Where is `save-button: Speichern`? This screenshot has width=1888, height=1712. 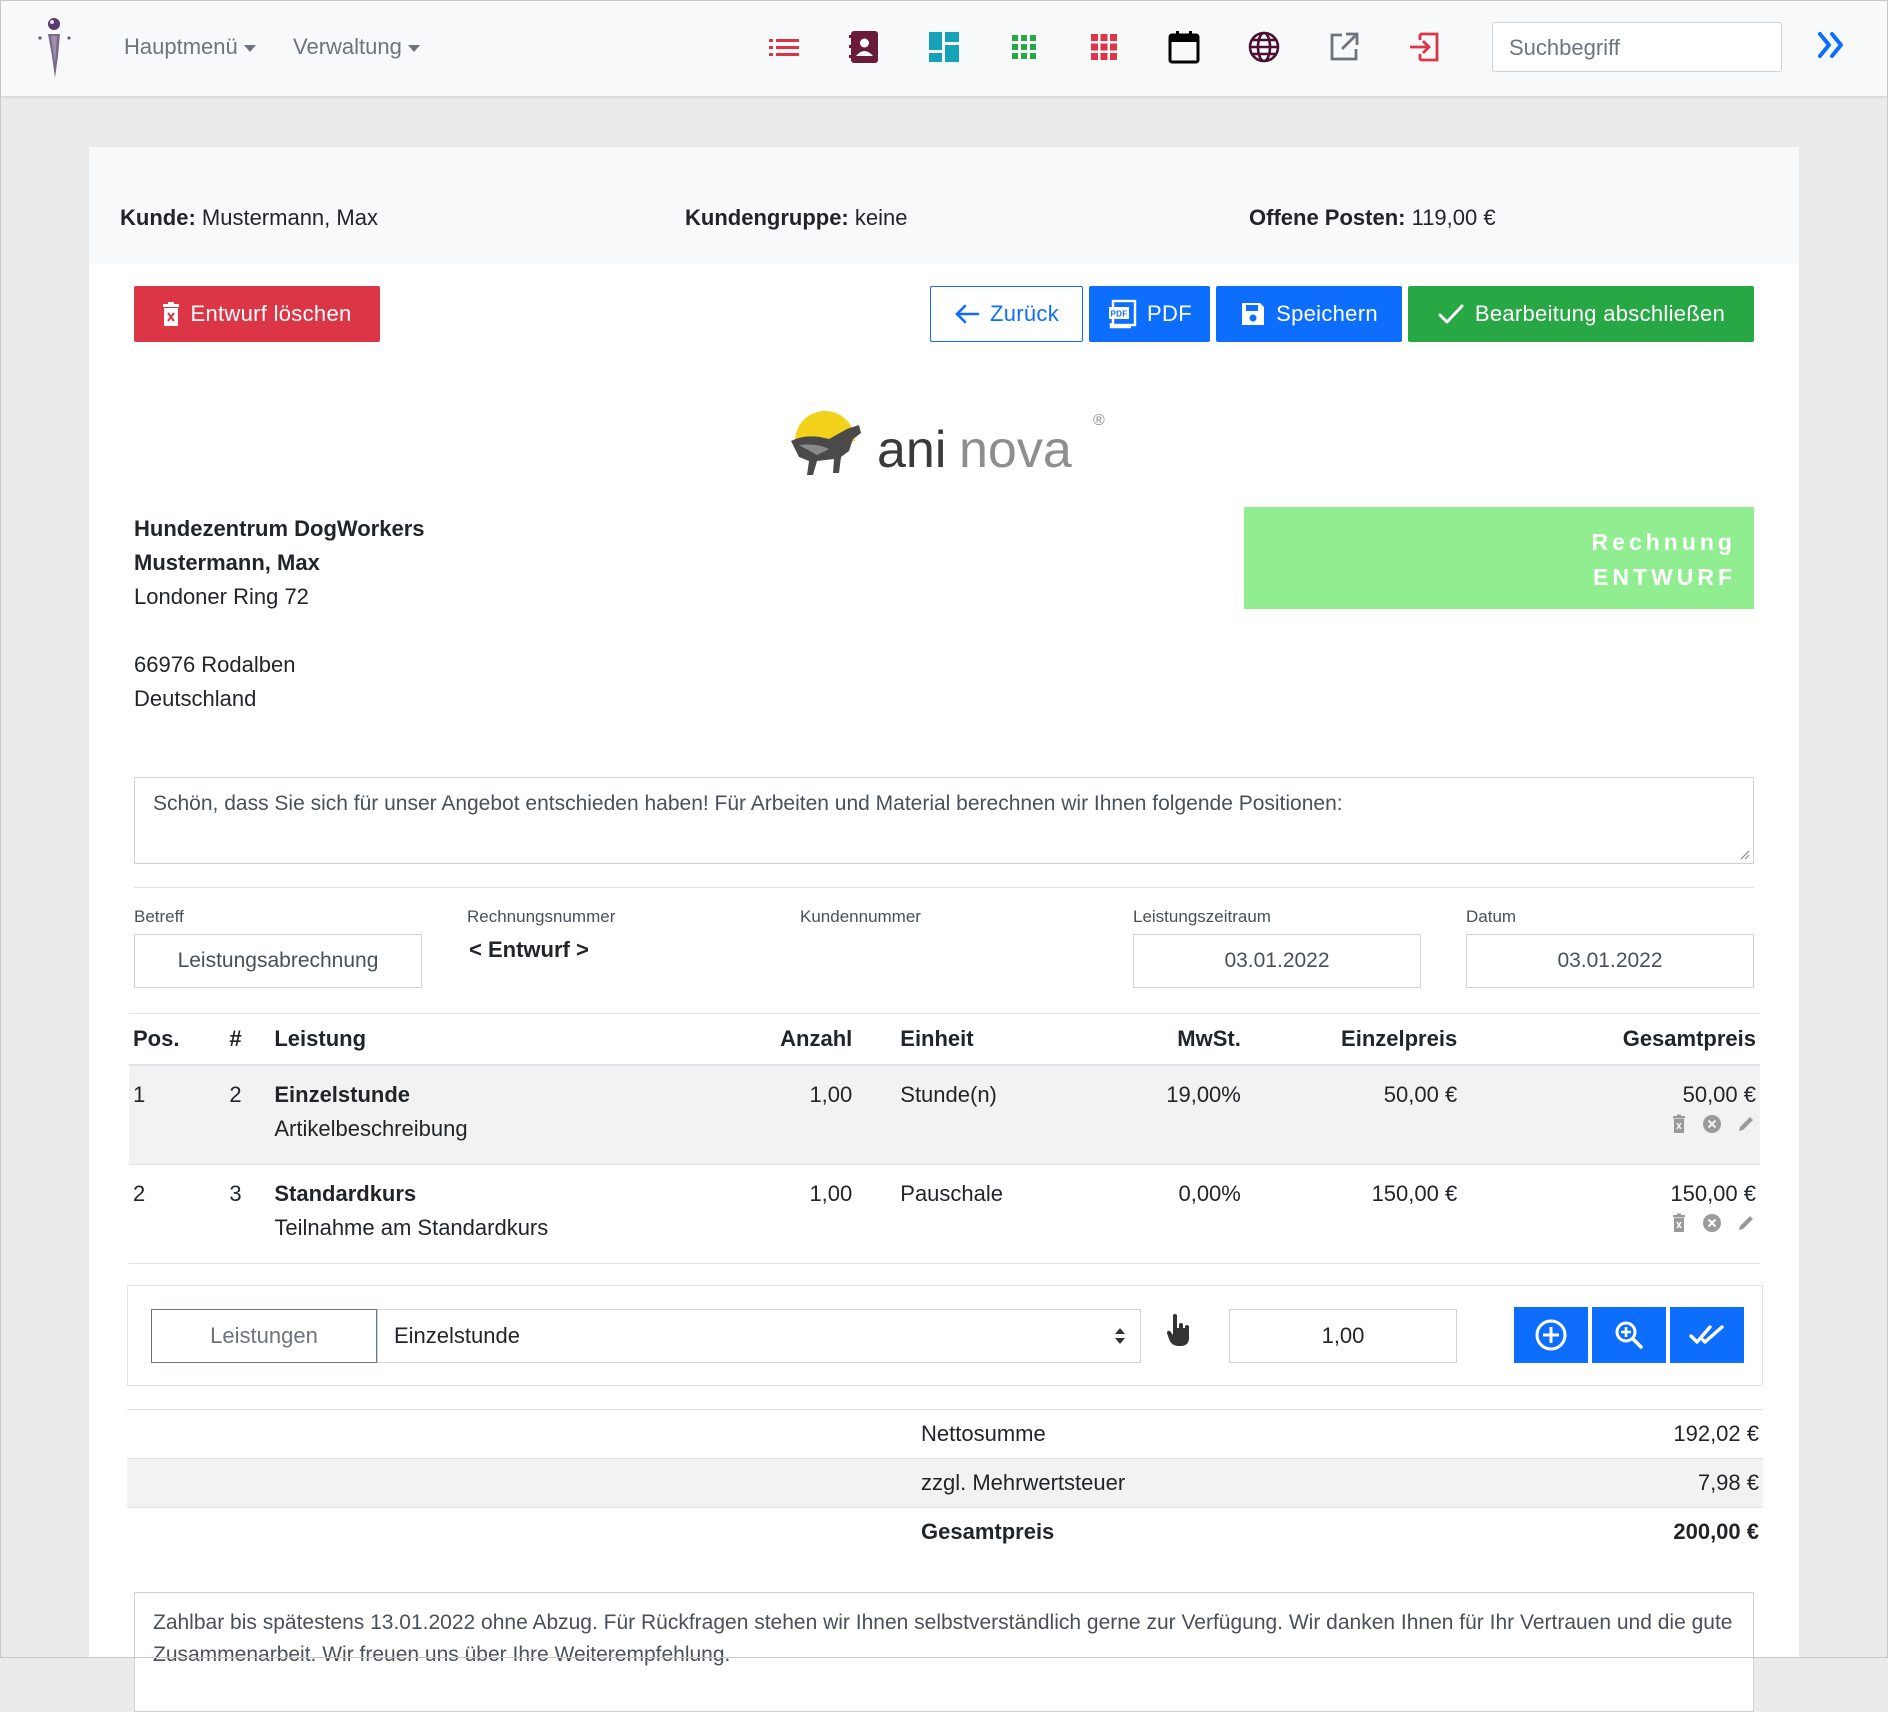
save-button: Speichern is located at coordinates (1309, 314).